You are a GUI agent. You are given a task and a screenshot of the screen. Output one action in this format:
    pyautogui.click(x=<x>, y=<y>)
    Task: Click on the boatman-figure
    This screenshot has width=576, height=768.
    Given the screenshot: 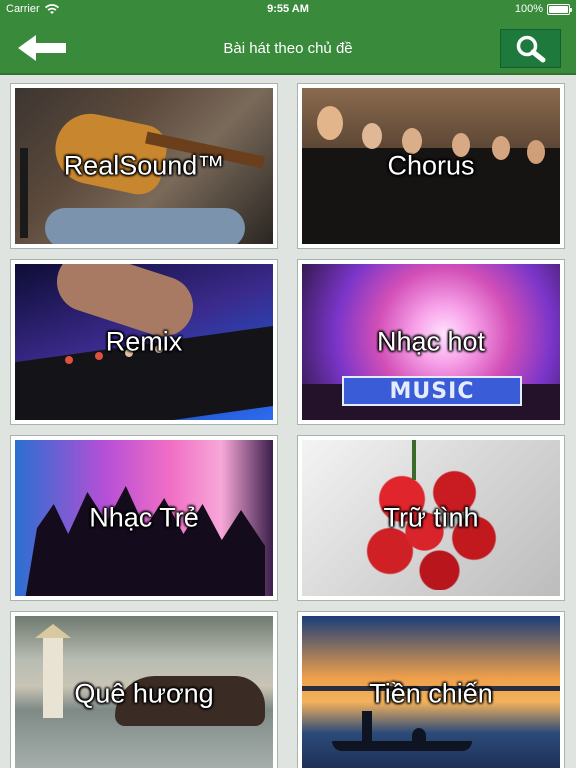 What is the action you would take?
    pyautogui.click(x=367, y=727)
    